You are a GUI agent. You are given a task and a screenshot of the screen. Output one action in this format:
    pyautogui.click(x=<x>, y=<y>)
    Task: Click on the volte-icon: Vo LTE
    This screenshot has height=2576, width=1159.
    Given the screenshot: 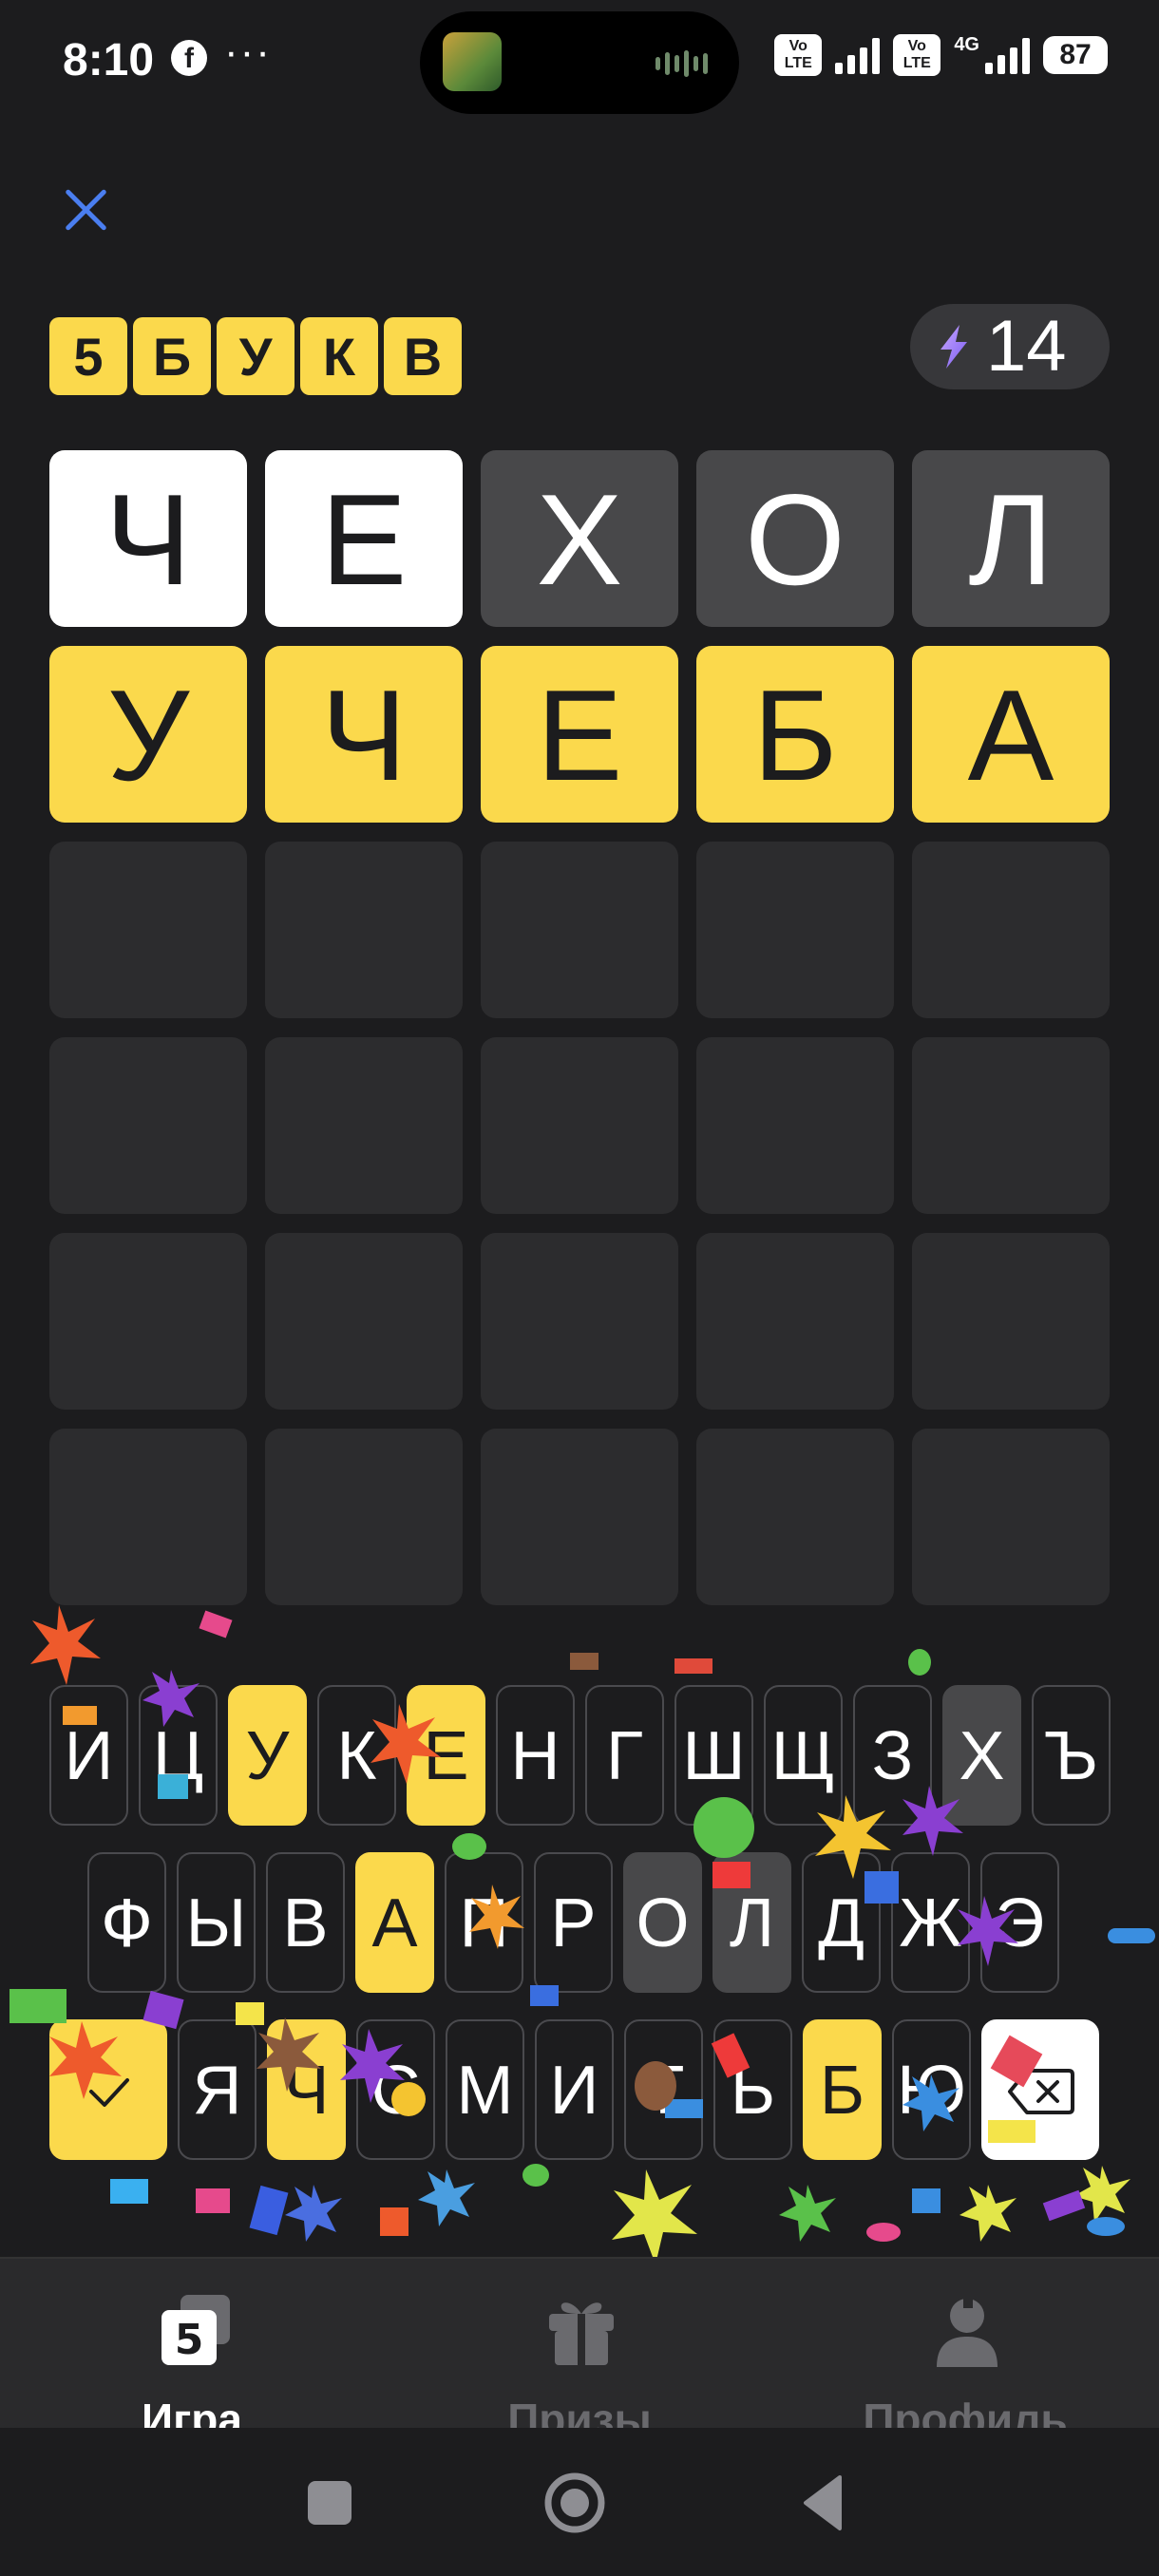 What is the action you would take?
    pyautogui.click(x=798, y=55)
    